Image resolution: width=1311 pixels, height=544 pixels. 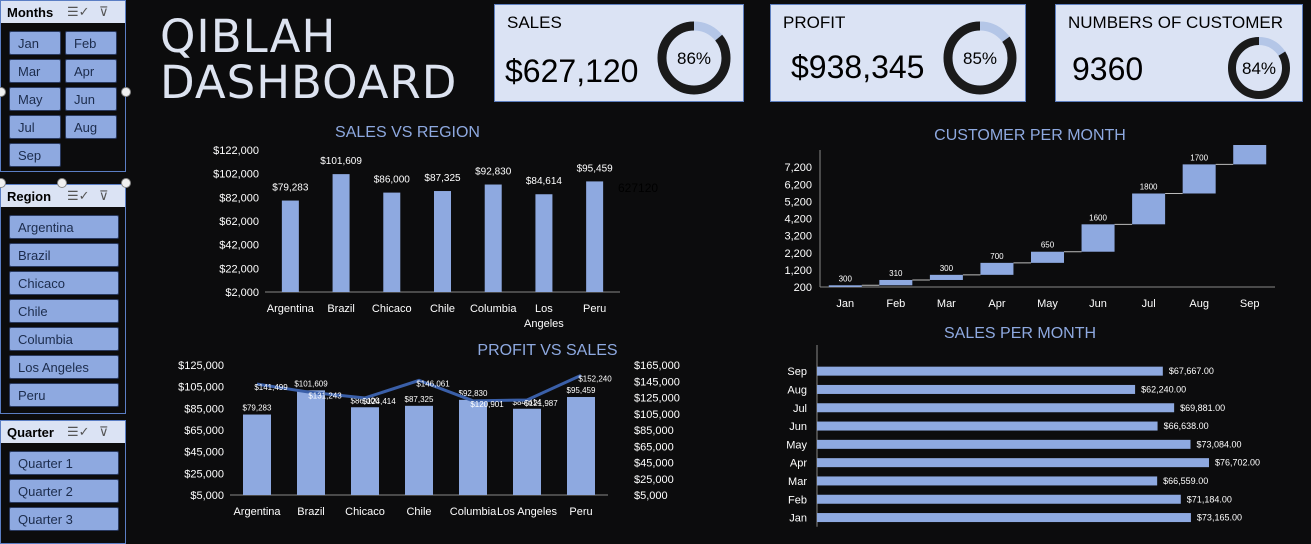 I want to click on slicer-item: Los Angeles, so click(x=64, y=367).